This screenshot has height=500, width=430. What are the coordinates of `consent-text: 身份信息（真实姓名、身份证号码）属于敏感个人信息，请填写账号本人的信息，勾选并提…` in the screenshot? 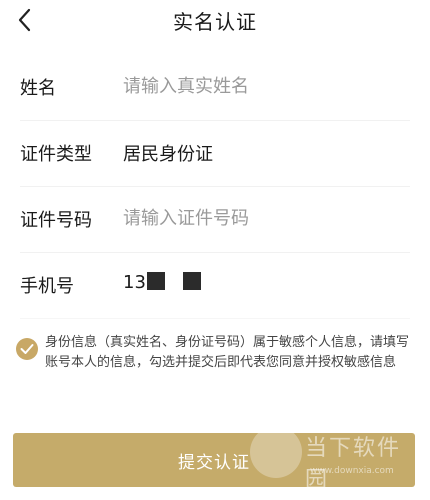 It's located at (227, 352).